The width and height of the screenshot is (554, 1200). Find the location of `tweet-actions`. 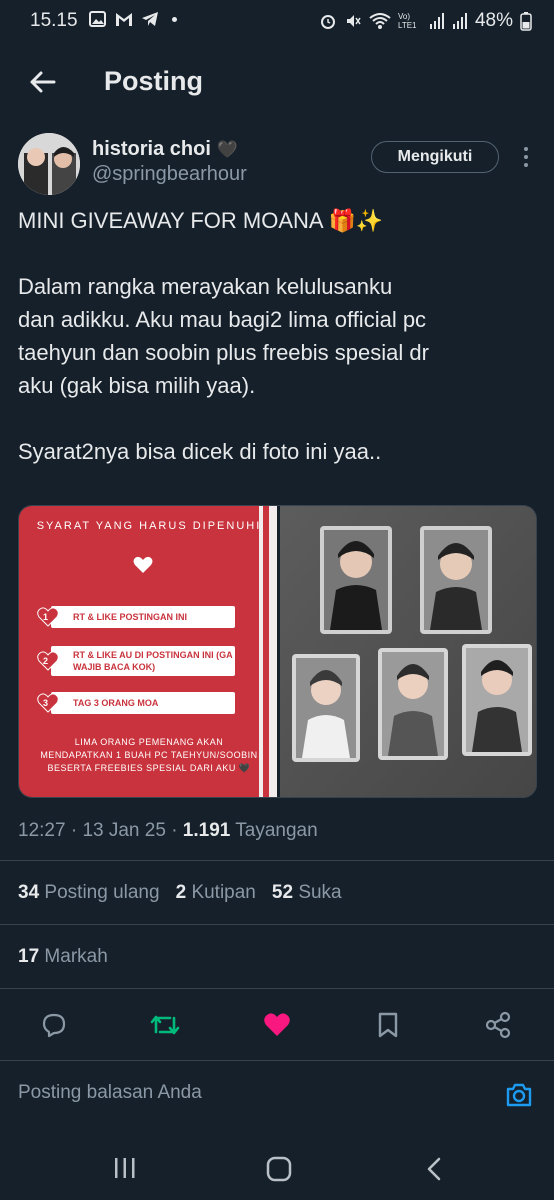

tweet-actions is located at coordinates (277, 1025).